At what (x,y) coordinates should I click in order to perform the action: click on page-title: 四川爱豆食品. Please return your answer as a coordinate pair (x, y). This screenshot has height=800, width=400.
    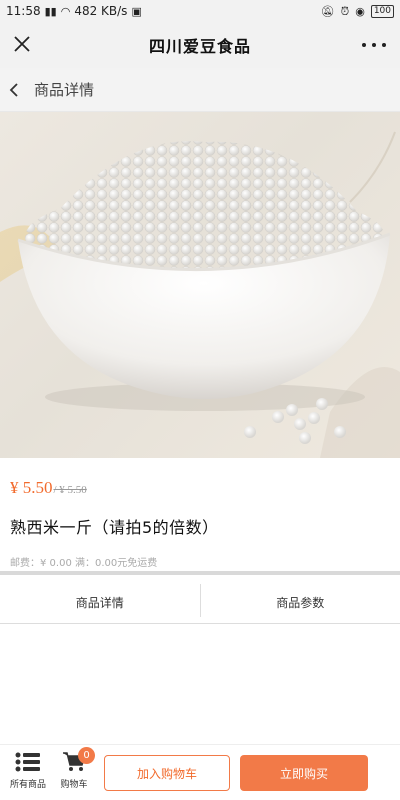
    Looking at the image, I should click on (199, 46).